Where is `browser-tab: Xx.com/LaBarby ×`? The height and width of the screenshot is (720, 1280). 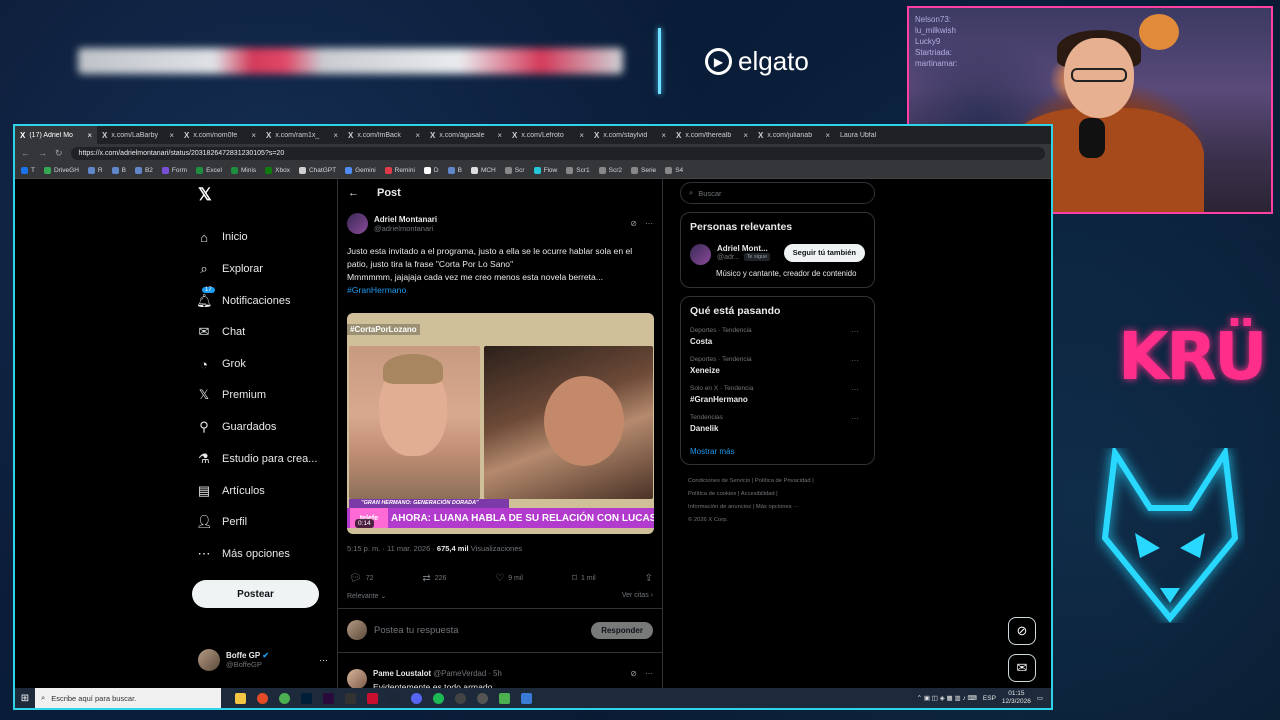 browser-tab: Xx.com/LaBarby × is located at coordinates (138, 135).